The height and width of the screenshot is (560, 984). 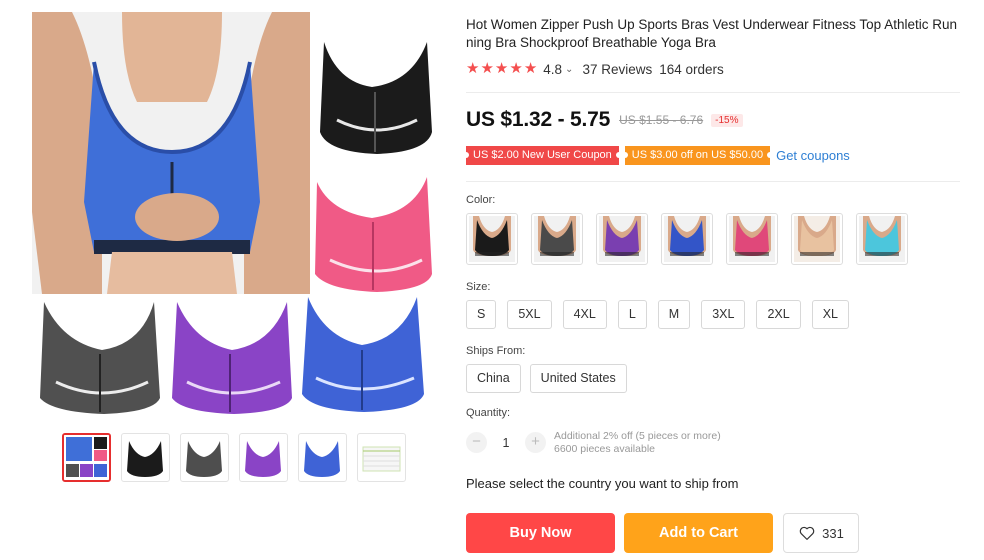 What do you see at coordinates (488, 413) in the screenshot?
I see `quantity-label: Quantity:` at bounding box center [488, 413].